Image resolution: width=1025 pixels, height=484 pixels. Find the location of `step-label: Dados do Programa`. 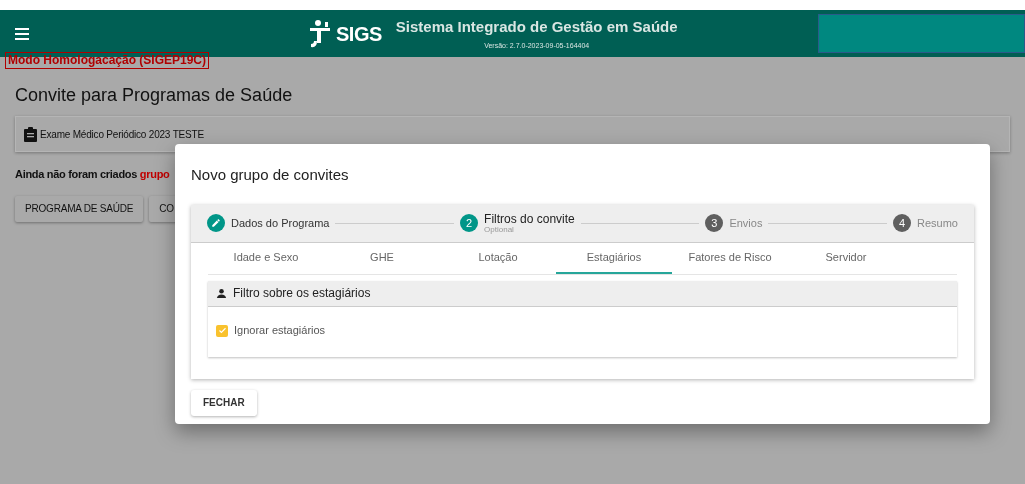

step-label: Dados do Programa is located at coordinates (280, 223).